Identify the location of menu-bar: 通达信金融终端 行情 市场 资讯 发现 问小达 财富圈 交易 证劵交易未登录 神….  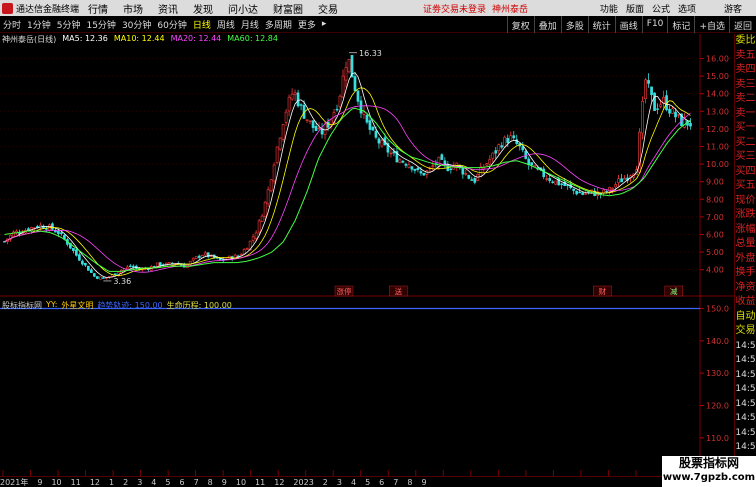
(378, 8).